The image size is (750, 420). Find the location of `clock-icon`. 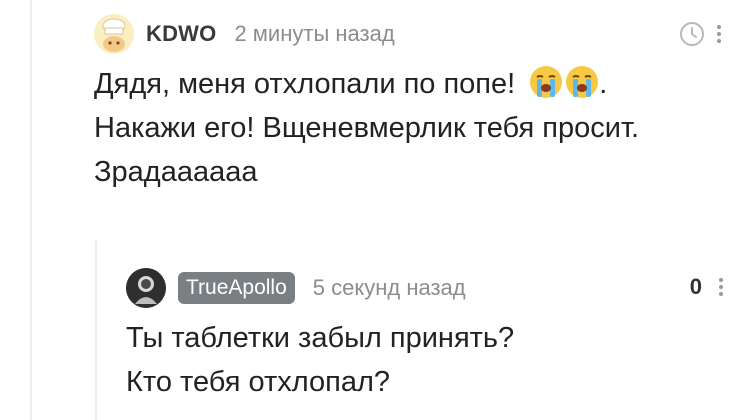

clock-icon is located at coordinates (692, 34).